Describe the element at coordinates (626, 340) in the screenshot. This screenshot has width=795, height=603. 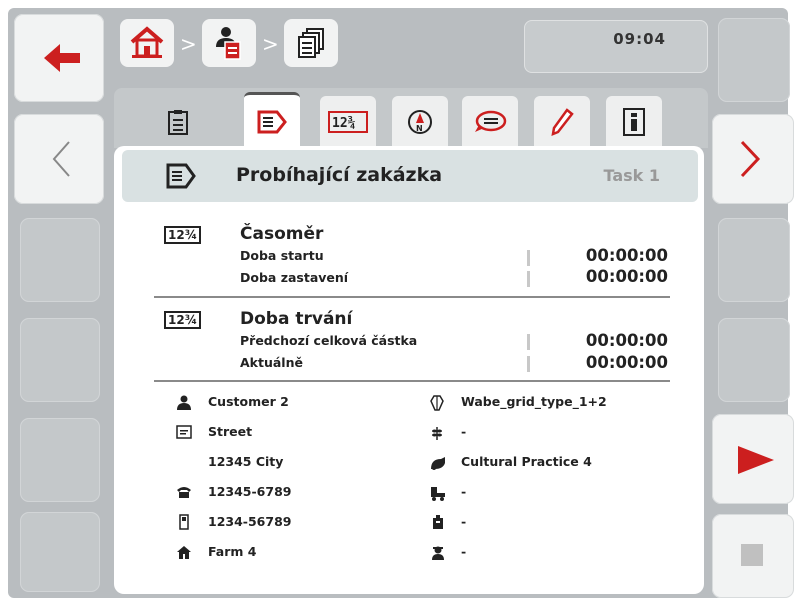
I see `duration-previous-value: 00:00:00` at that location.